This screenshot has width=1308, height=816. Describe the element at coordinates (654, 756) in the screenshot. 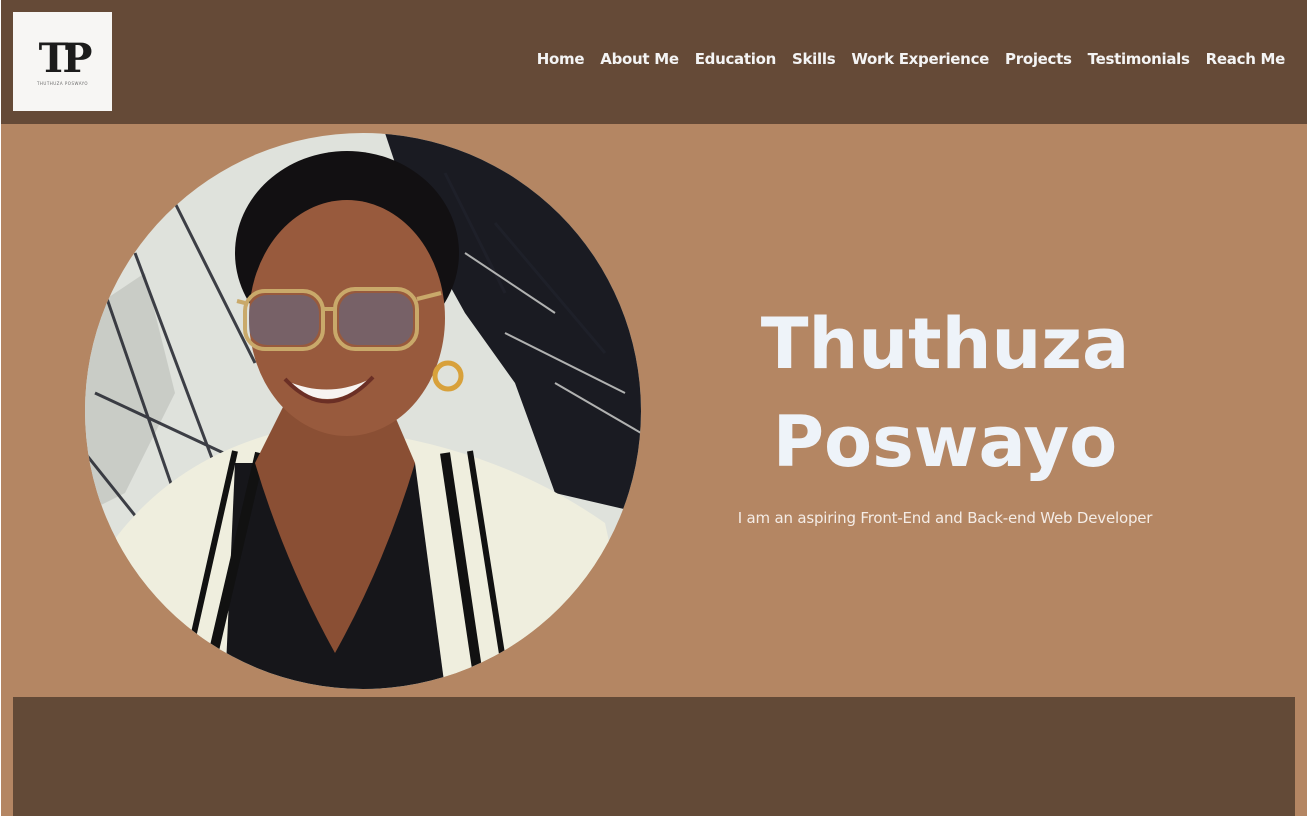

I see `next-section-panel` at that location.